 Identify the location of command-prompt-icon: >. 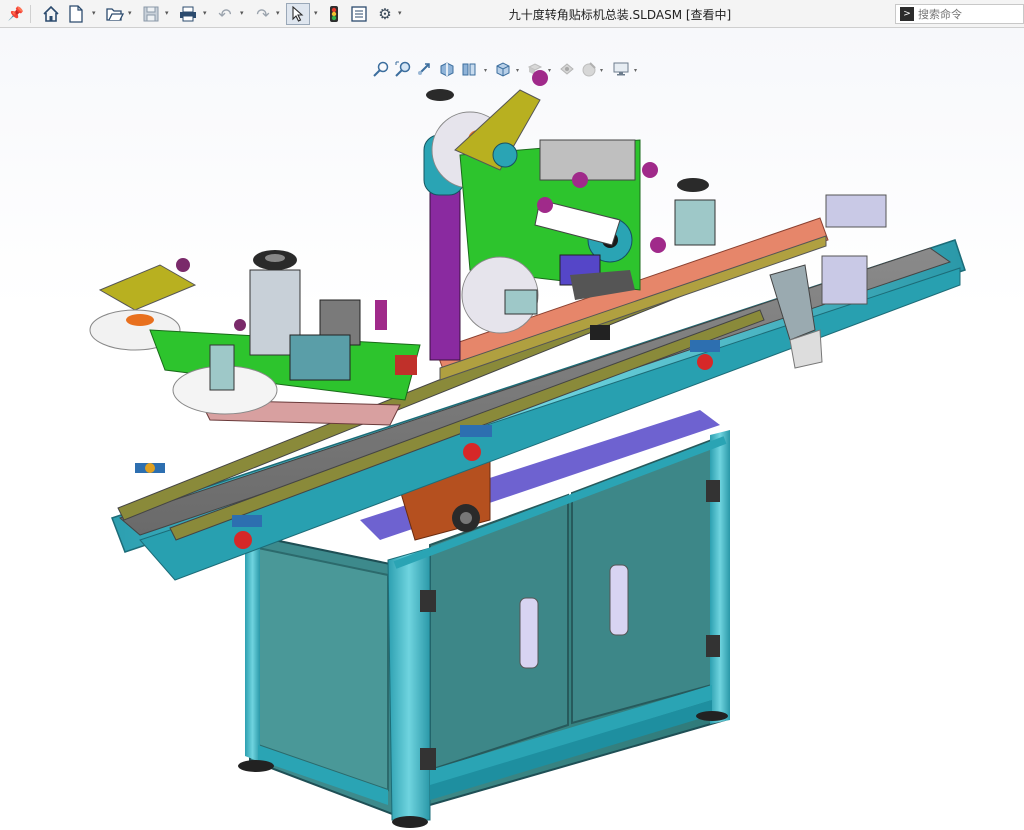
(907, 14).